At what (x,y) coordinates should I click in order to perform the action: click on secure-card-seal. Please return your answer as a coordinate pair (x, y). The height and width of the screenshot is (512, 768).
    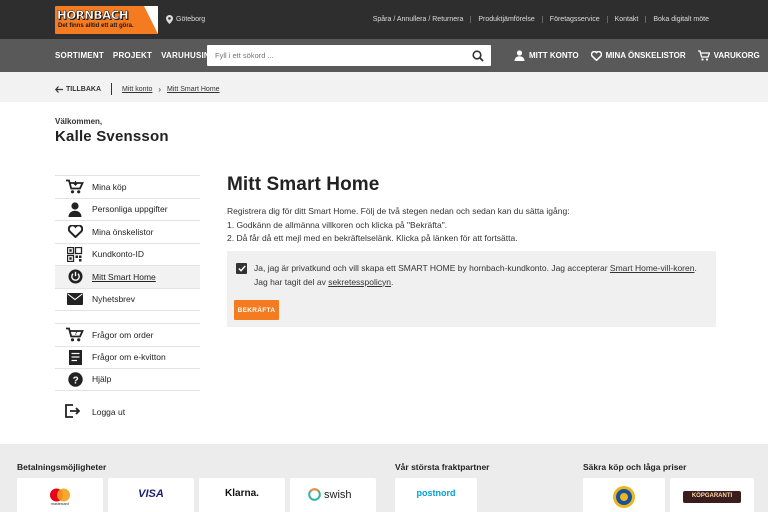
    Looking at the image, I should click on (624, 495).